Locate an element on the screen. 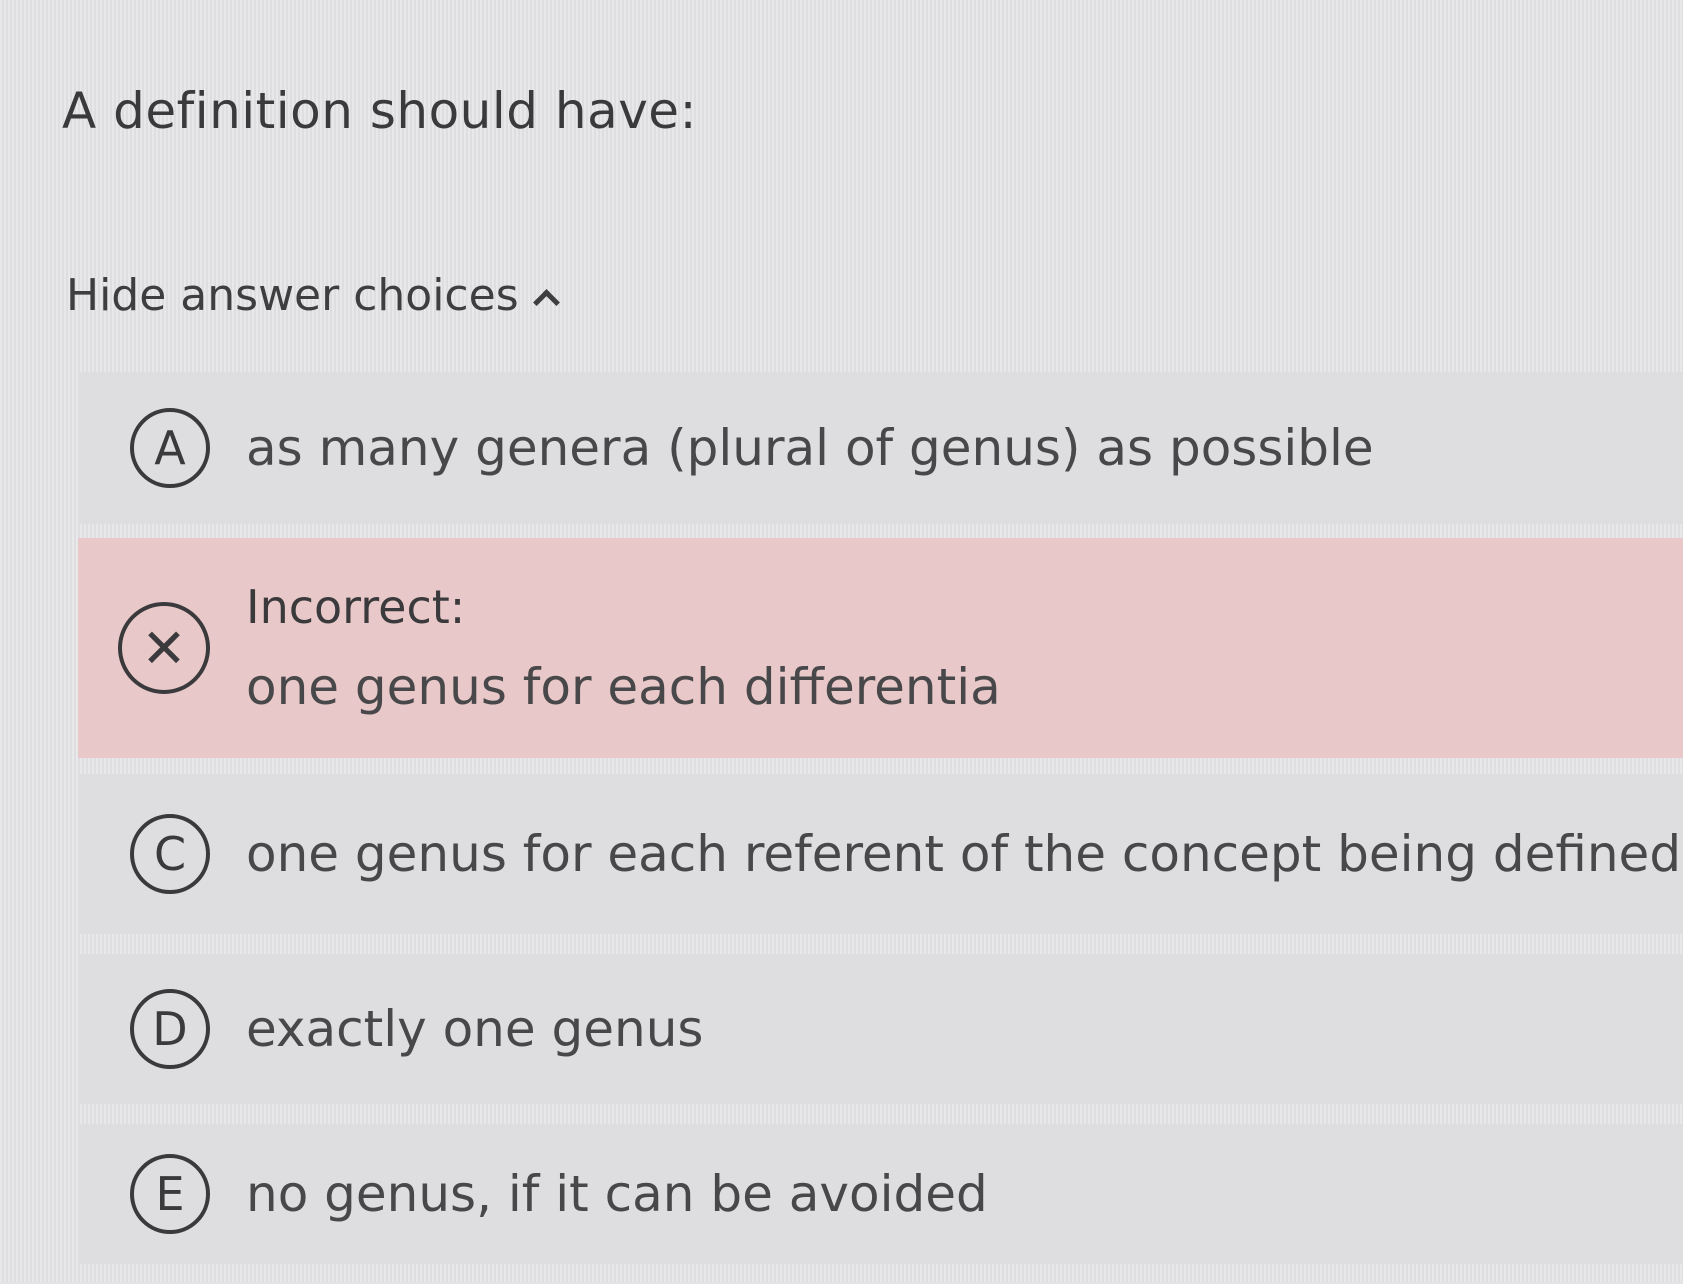 Image resolution: width=1683 pixels, height=1284 pixels. choice-letter-badge-c: C is located at coordinates (170, 854).